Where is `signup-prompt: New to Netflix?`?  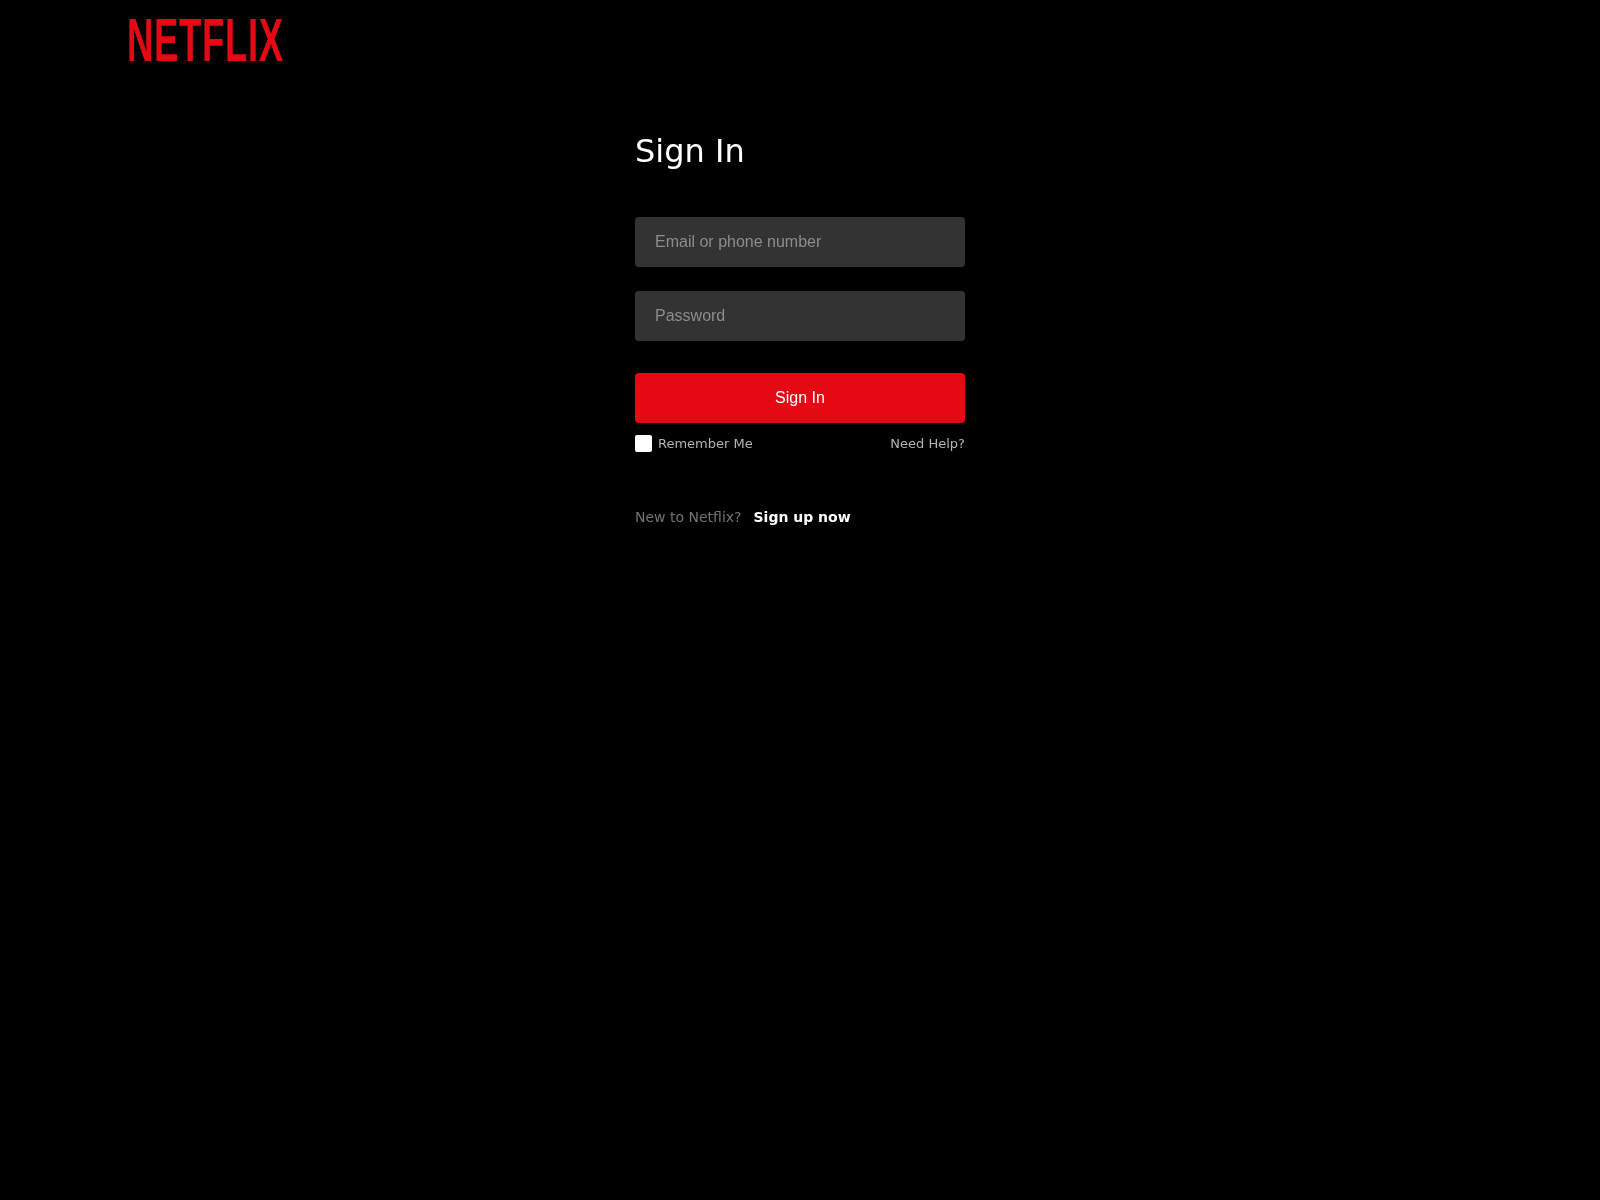
signup-prompt: New to Netflix? is located at coordinates (688, 517).